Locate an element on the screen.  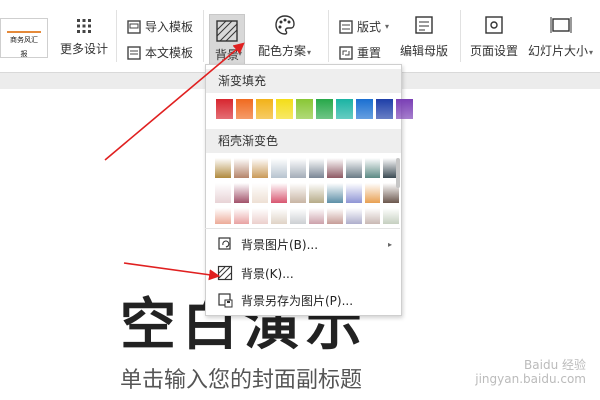
slide-subtitle: 单击输入您的封面副标题 is located at coordinates (241, 378).